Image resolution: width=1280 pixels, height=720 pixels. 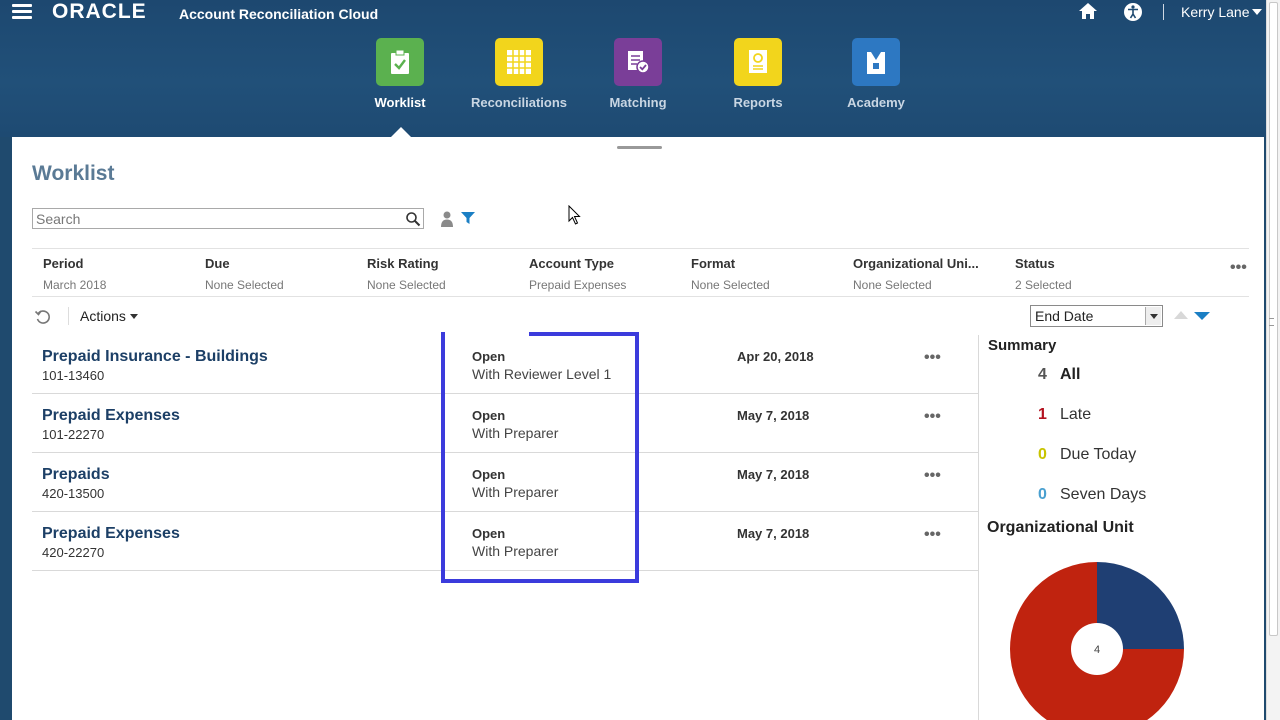 I want to click on actions-menu-button: Actions, so click(x=109, y=316).